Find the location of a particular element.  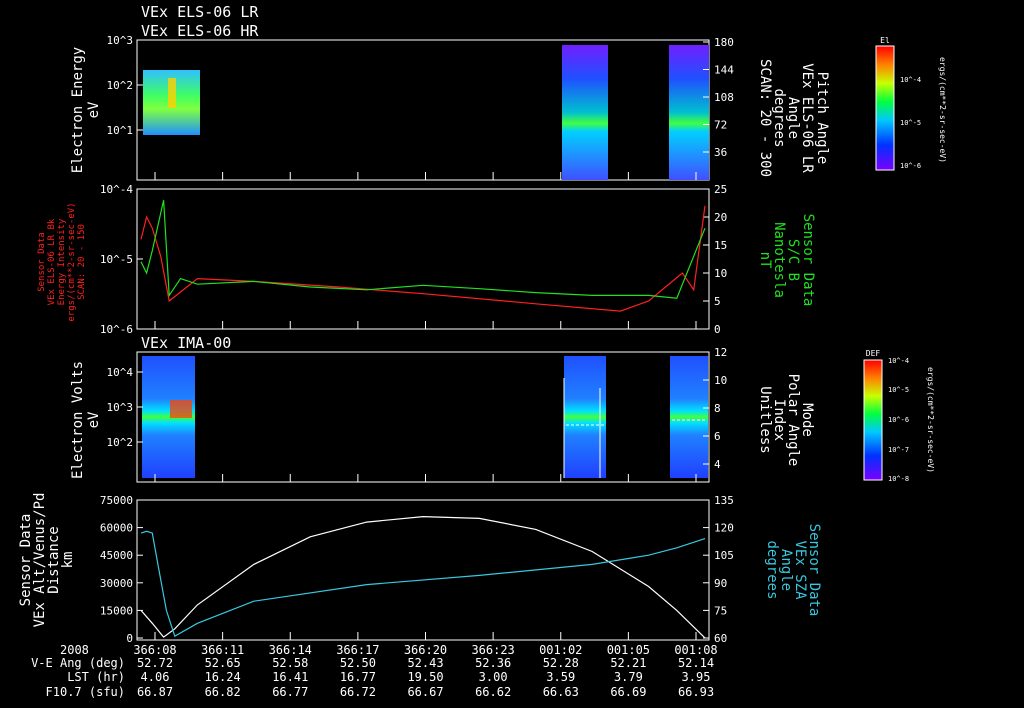

panel2-rlabel-3: nT is located at coordinates (765, 260).